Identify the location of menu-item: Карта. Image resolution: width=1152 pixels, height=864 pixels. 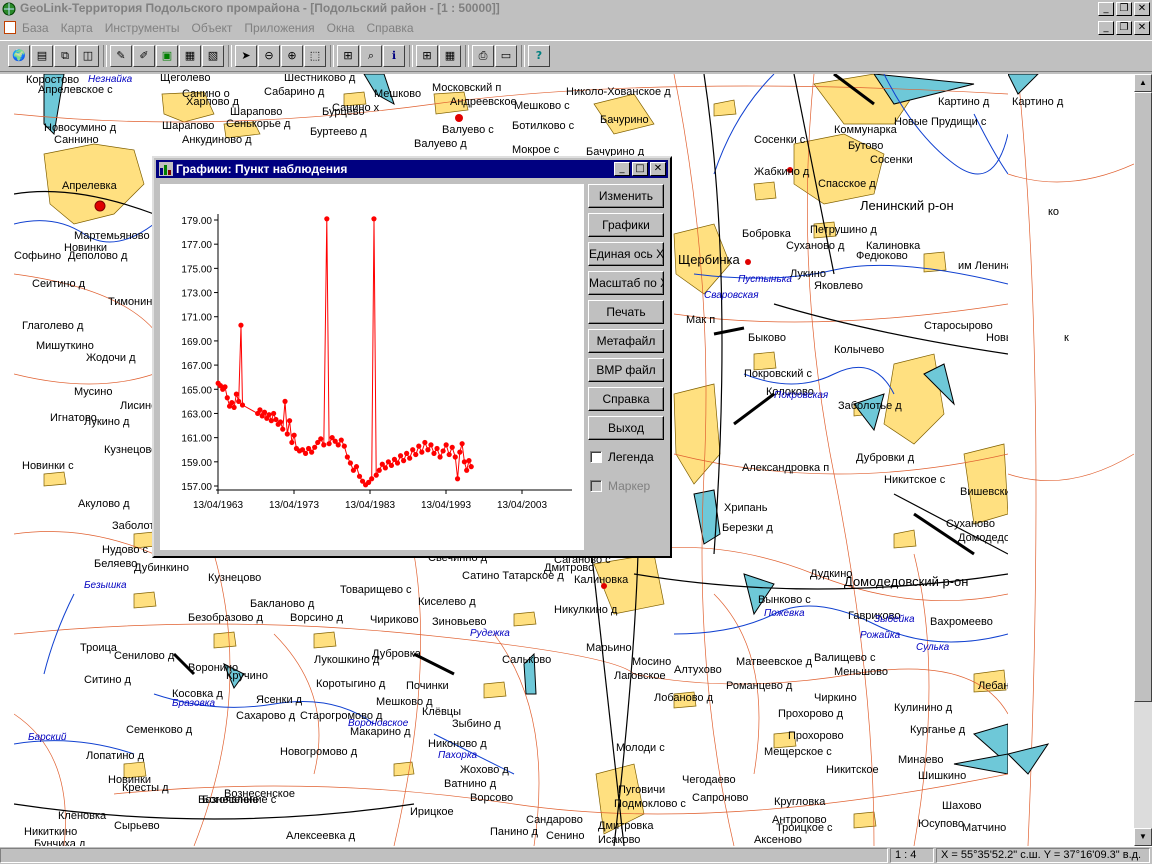
(77, 28).